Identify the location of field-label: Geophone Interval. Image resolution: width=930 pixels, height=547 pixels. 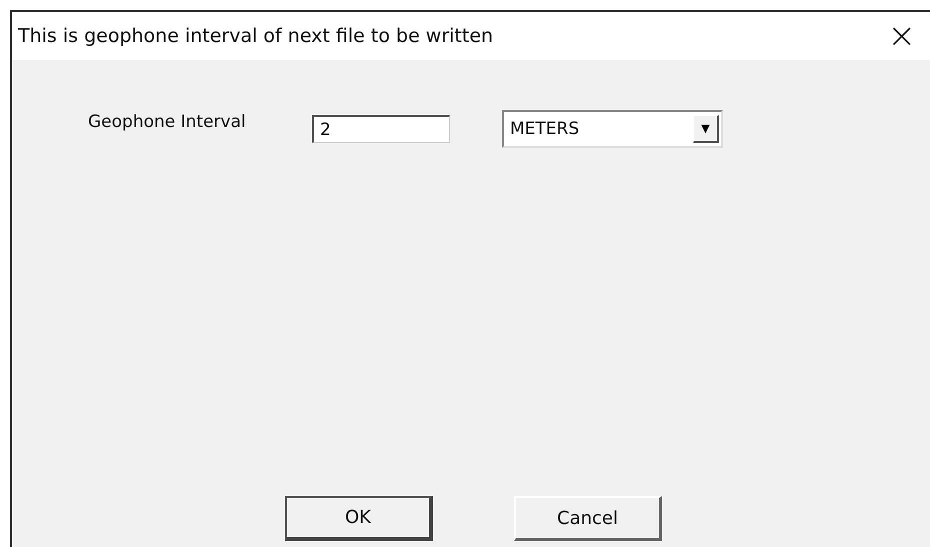
(167, 122).